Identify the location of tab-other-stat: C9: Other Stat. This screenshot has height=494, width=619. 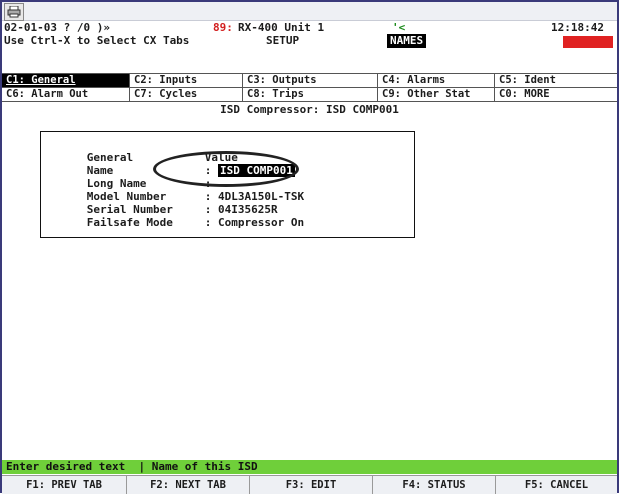
(436, 94).